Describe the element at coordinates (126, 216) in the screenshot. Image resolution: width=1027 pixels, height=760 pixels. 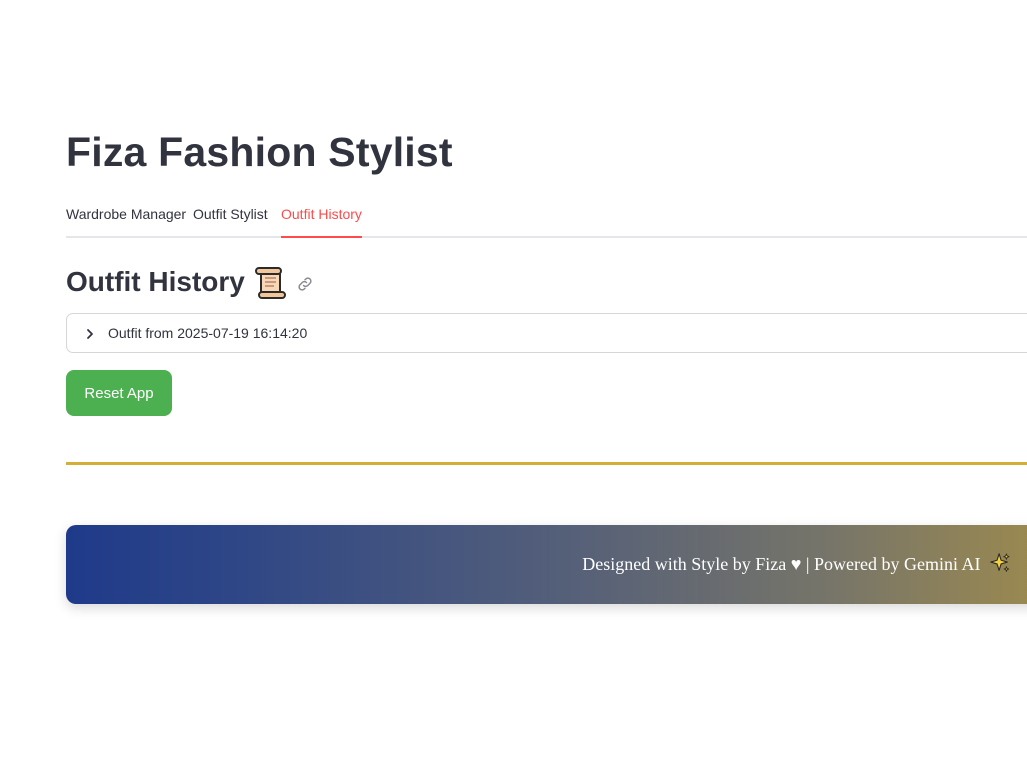
I see `tab-wardrobe-manager: Wardrobe Manager` at that location.